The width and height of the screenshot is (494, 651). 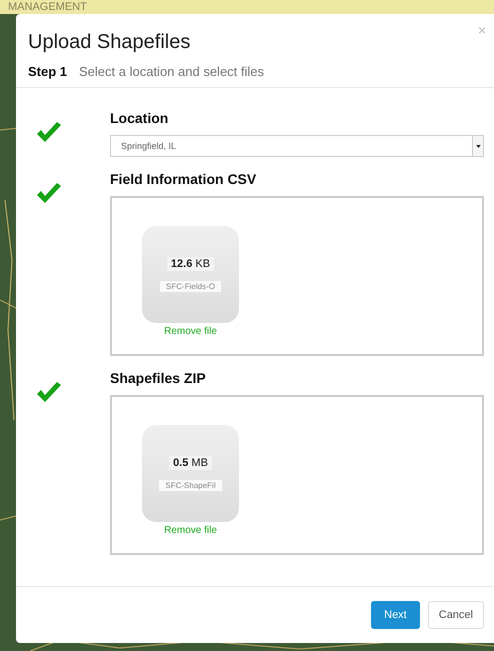 What do you see at coordinates (190, 485) in the screenshot?
I see `file-name: SFC-ShapeFil` at bounding box center [190, 485].